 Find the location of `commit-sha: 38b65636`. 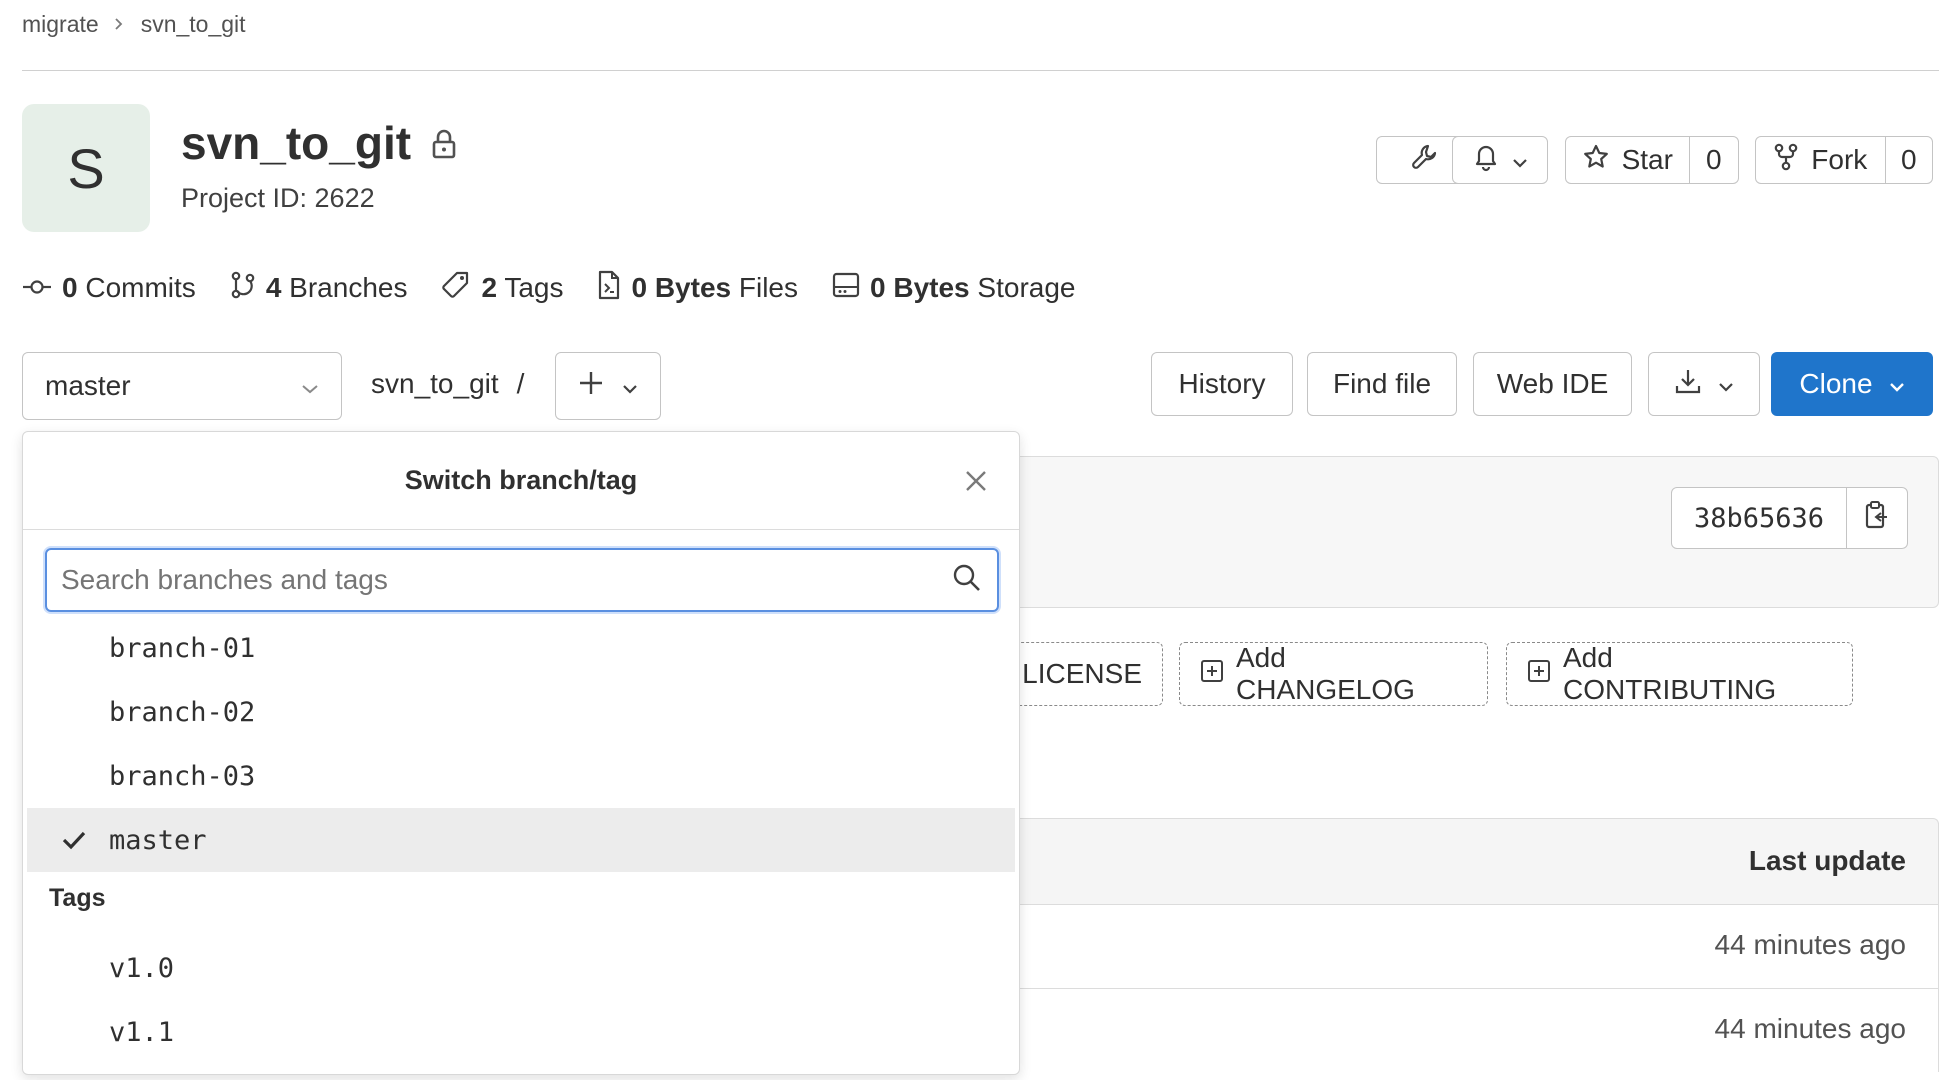

commit-sha: 38b65636 is located at coordinates (1759, 518).